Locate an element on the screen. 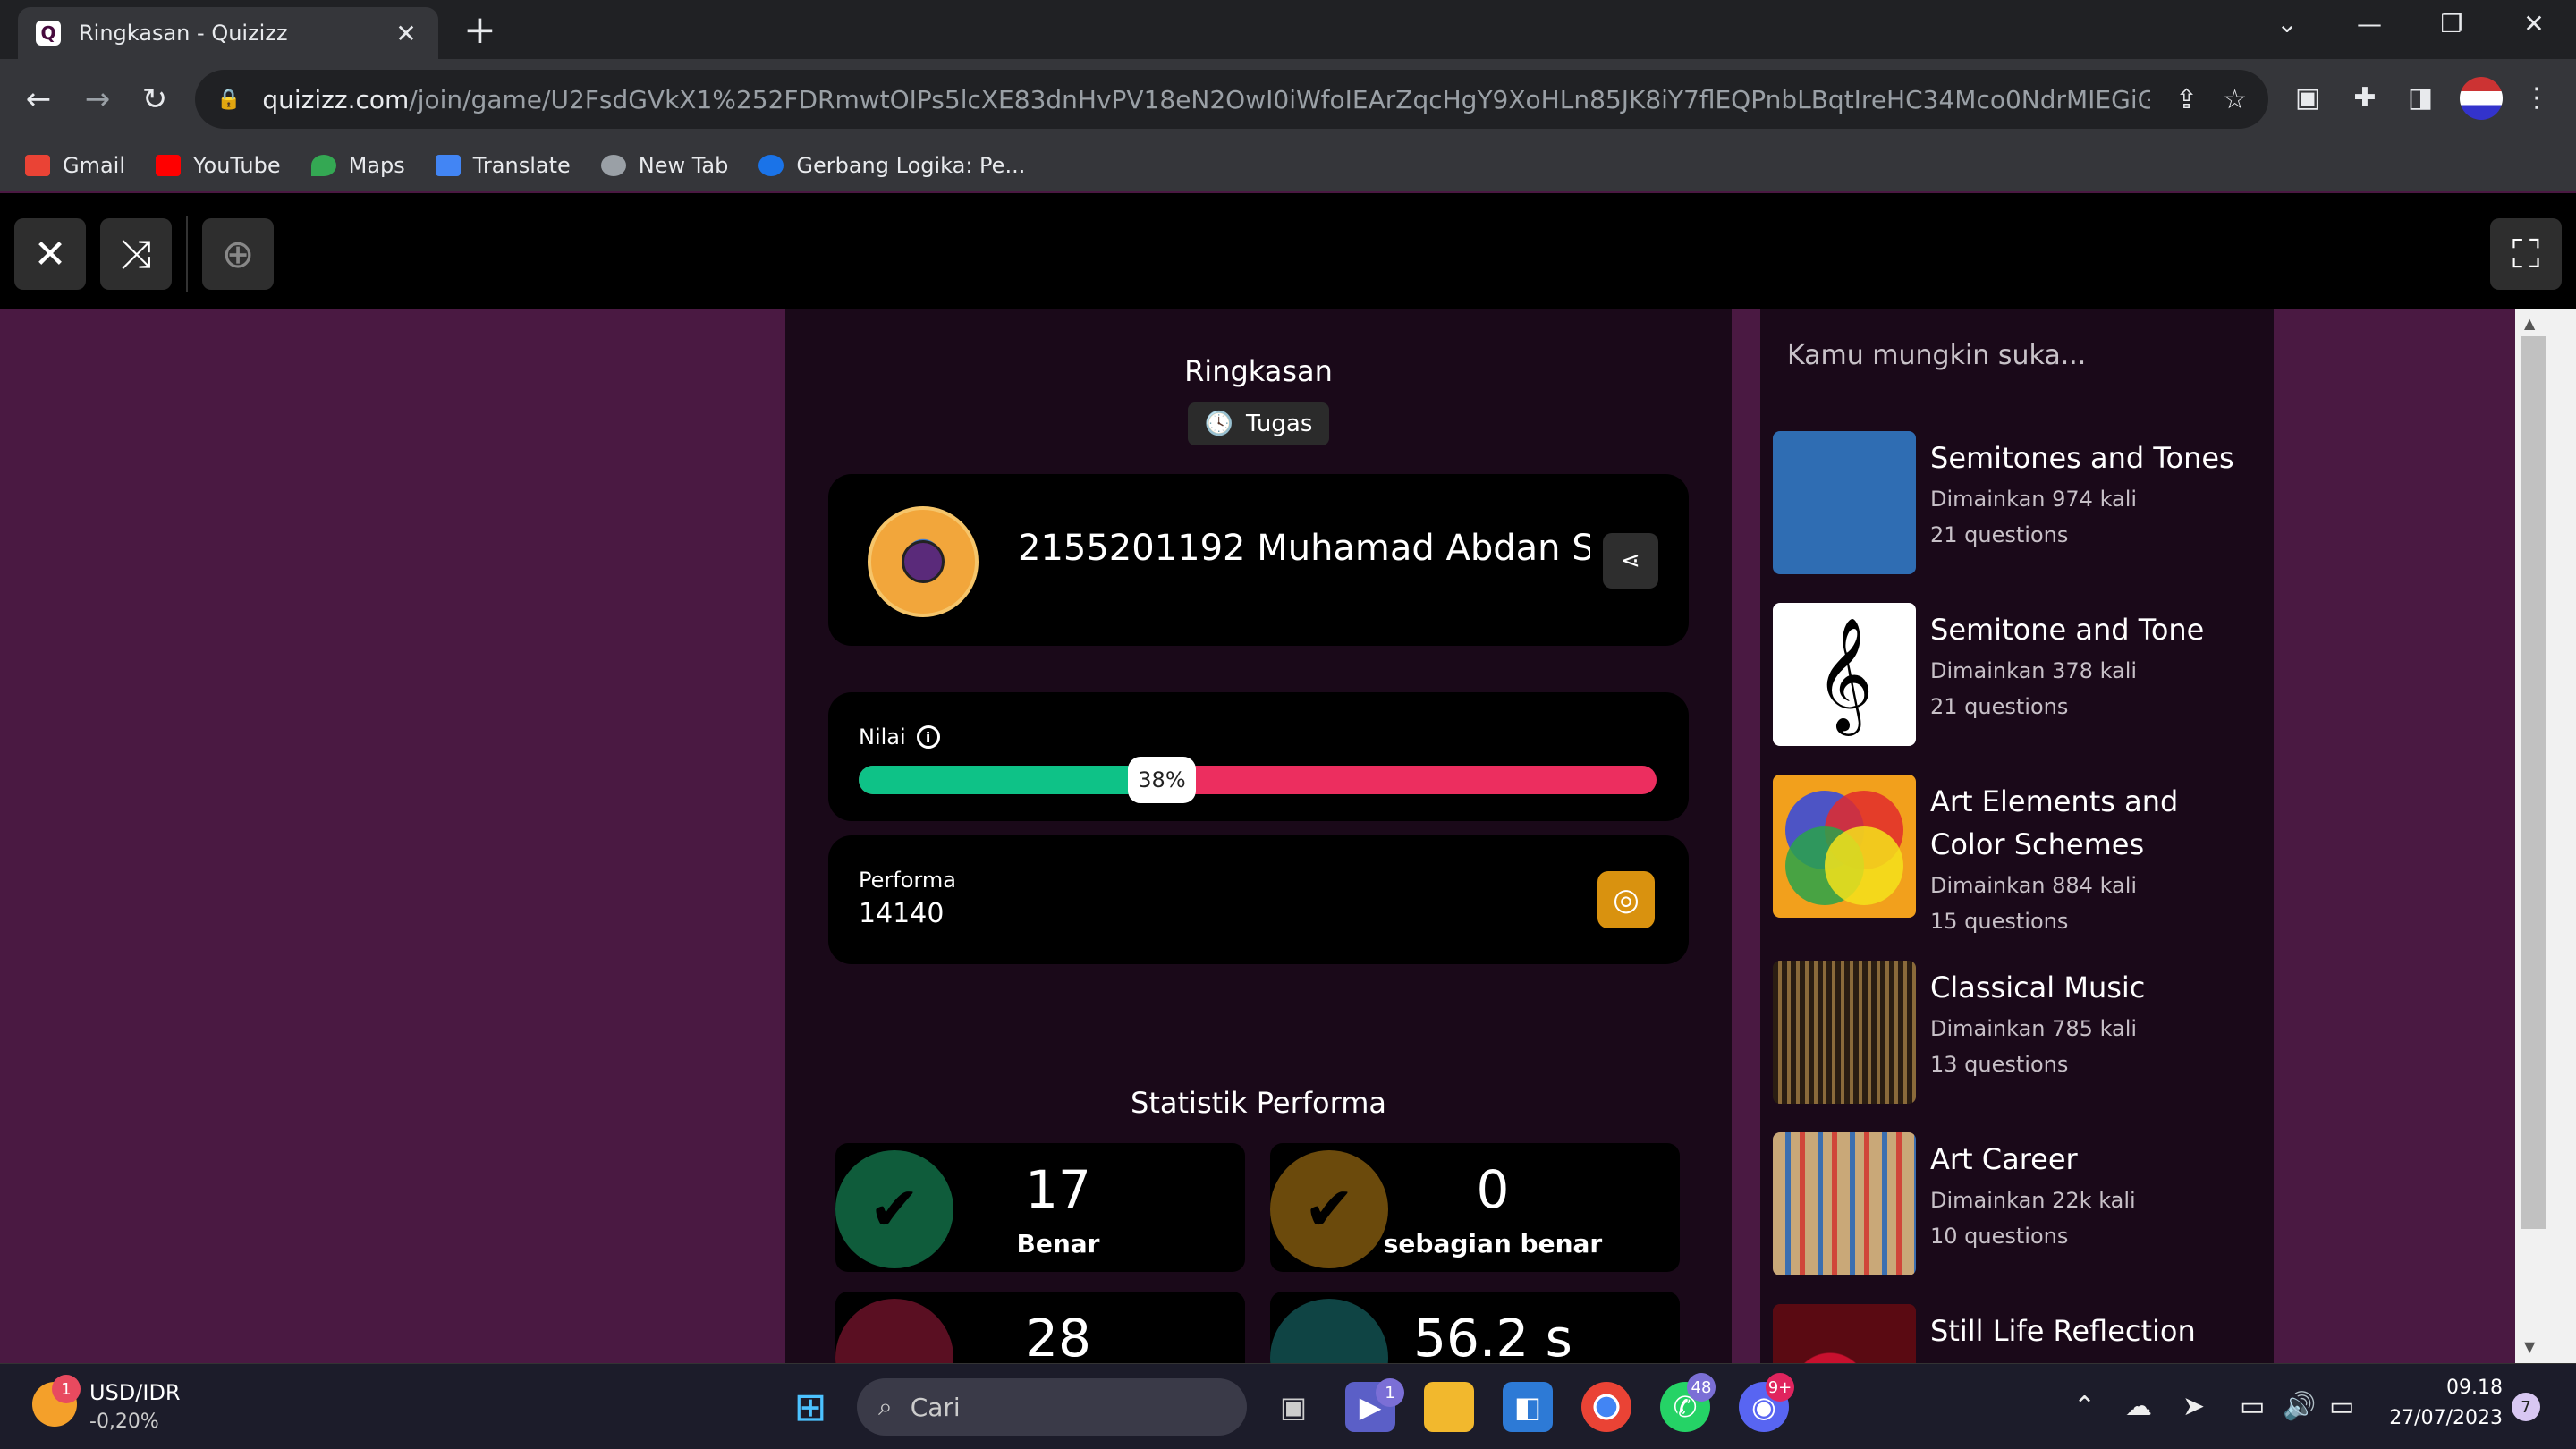 The height and width of the screenshot is (1449, 2576). suggestion-plays: Dimainkan 974 kali is located at coordinates (2034, 499).